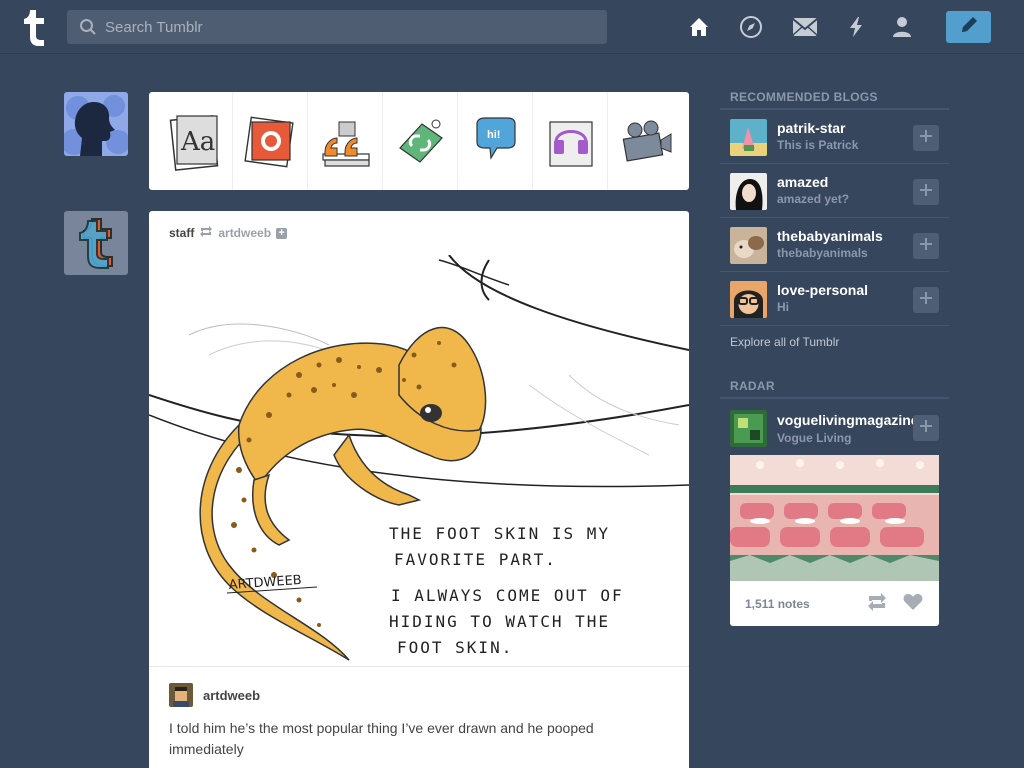 This screenshot has height=768, width=1024. What do you see at coordinates (902, 27) in the screenshot?
I see `account-person-icon` at bounding box center [902, 27].